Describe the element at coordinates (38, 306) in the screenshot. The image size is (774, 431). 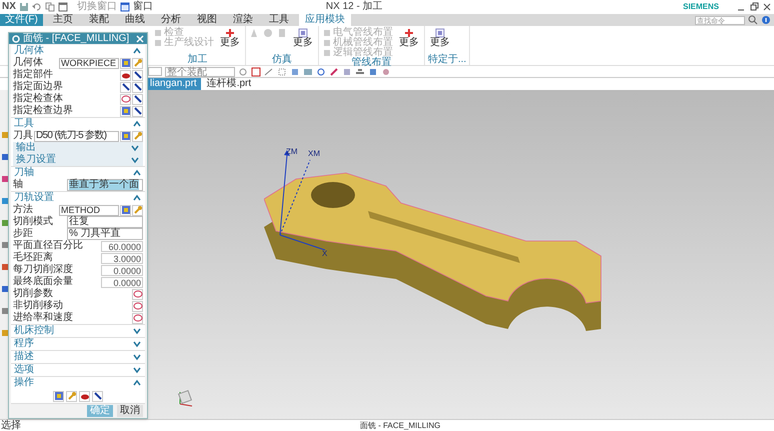
I see `field-label: 非切削移动` at that location.